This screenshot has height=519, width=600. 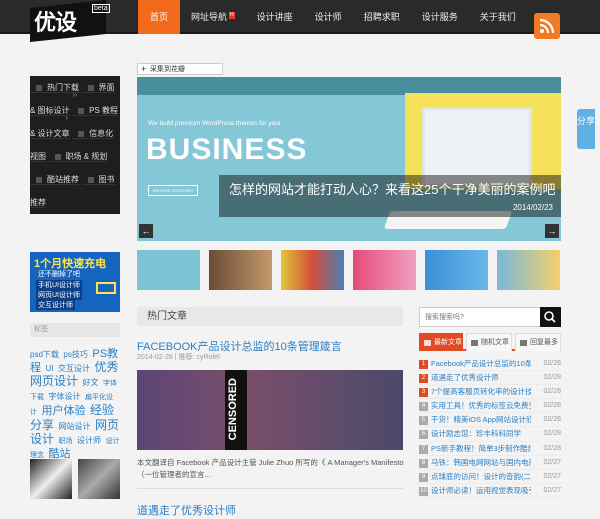 What do you see at coordinates (481, 433) in the screenshot?
I see `list-item-title: 设计励志馆：珍丰科科同学` at bounding box center [481, 433].